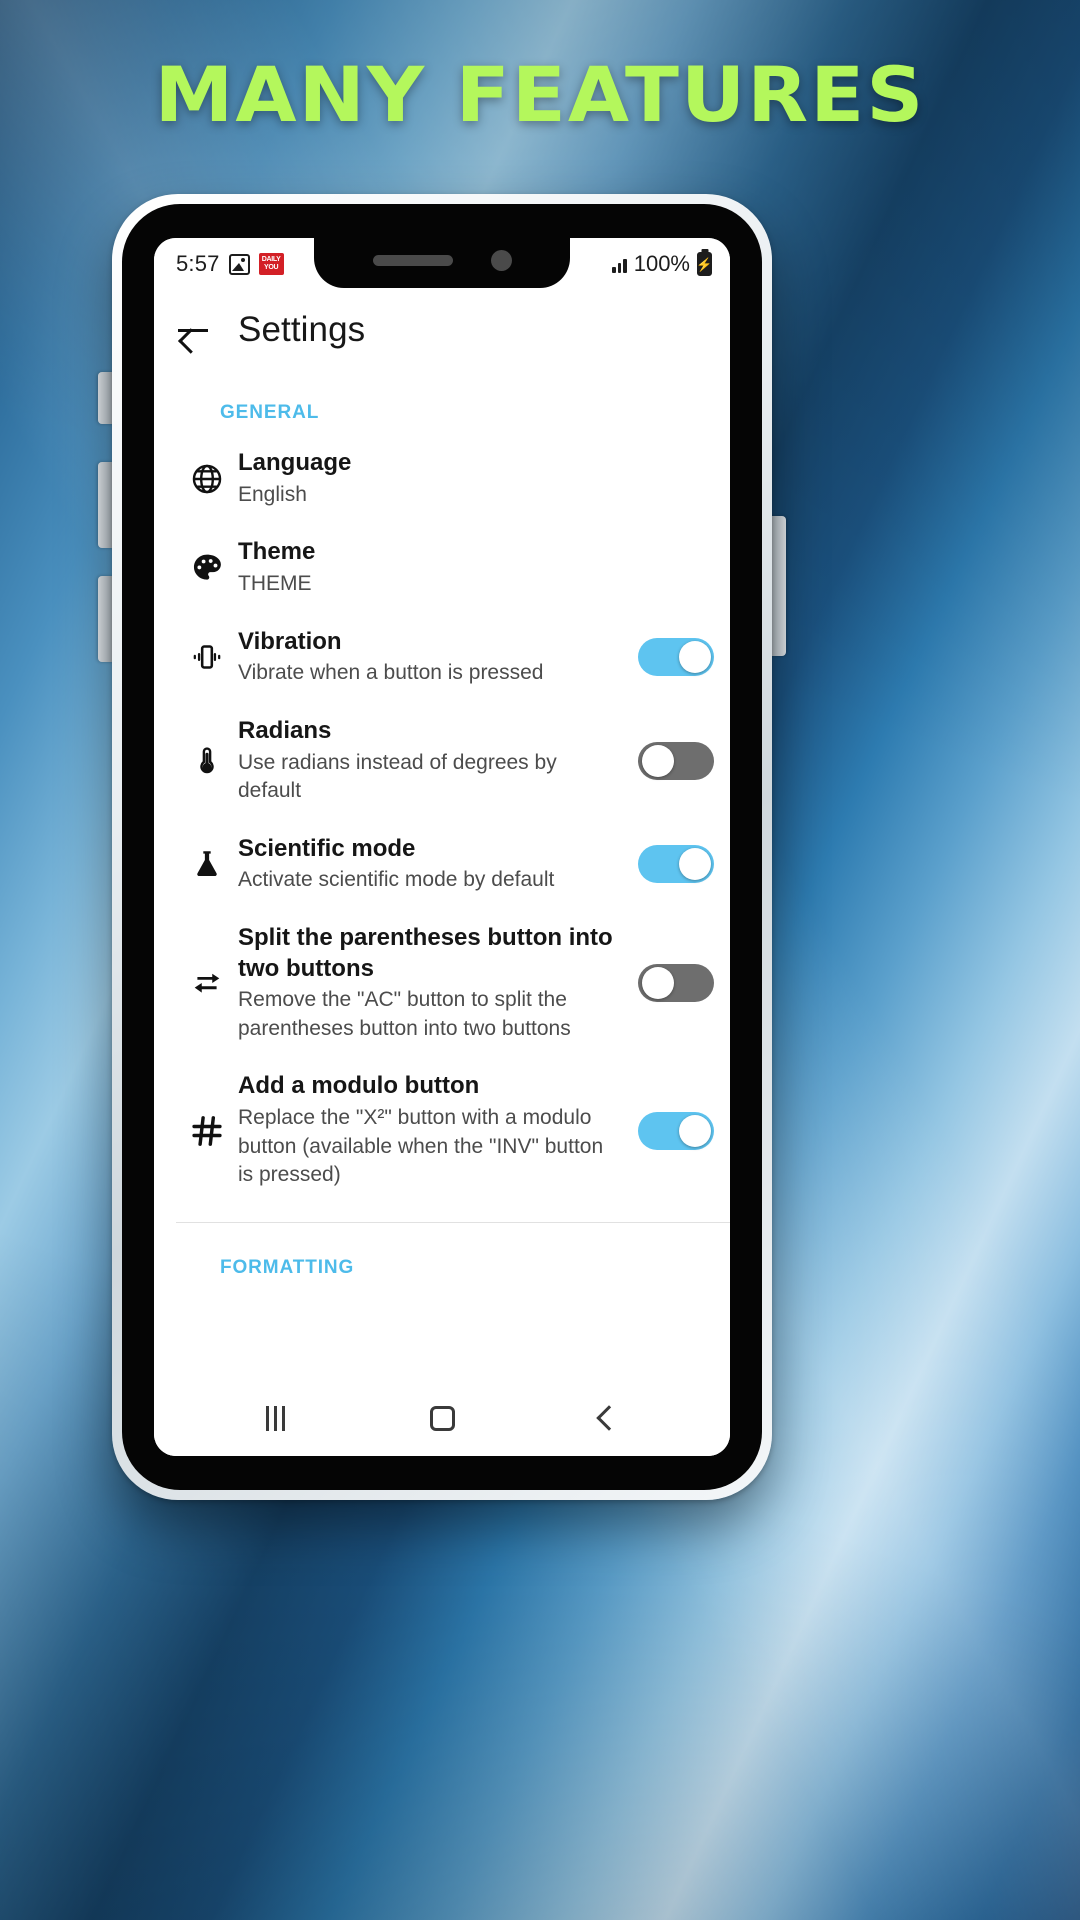  Describe the element at coordinates (277, 552) in the screenshot. I see `settings-row-title: Theme` at that location.